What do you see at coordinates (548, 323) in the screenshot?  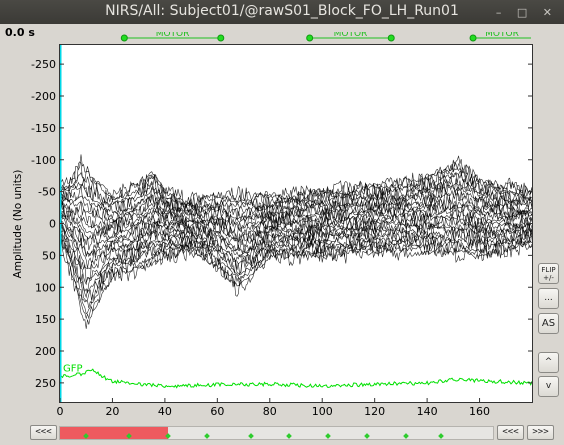 I see `autoscale-button: AS` at bounding box center [548, 323].